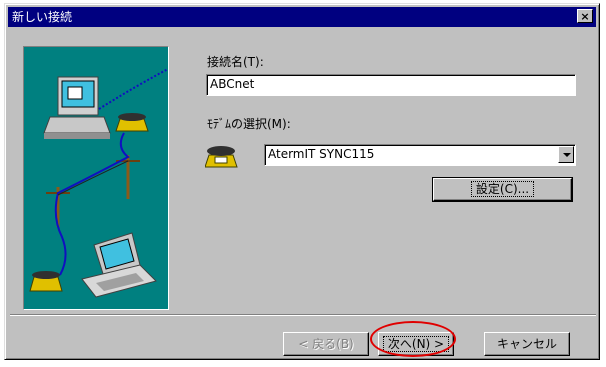 The image size is (606, 367). I want to click on close-icon: ×, so click(585, 16).